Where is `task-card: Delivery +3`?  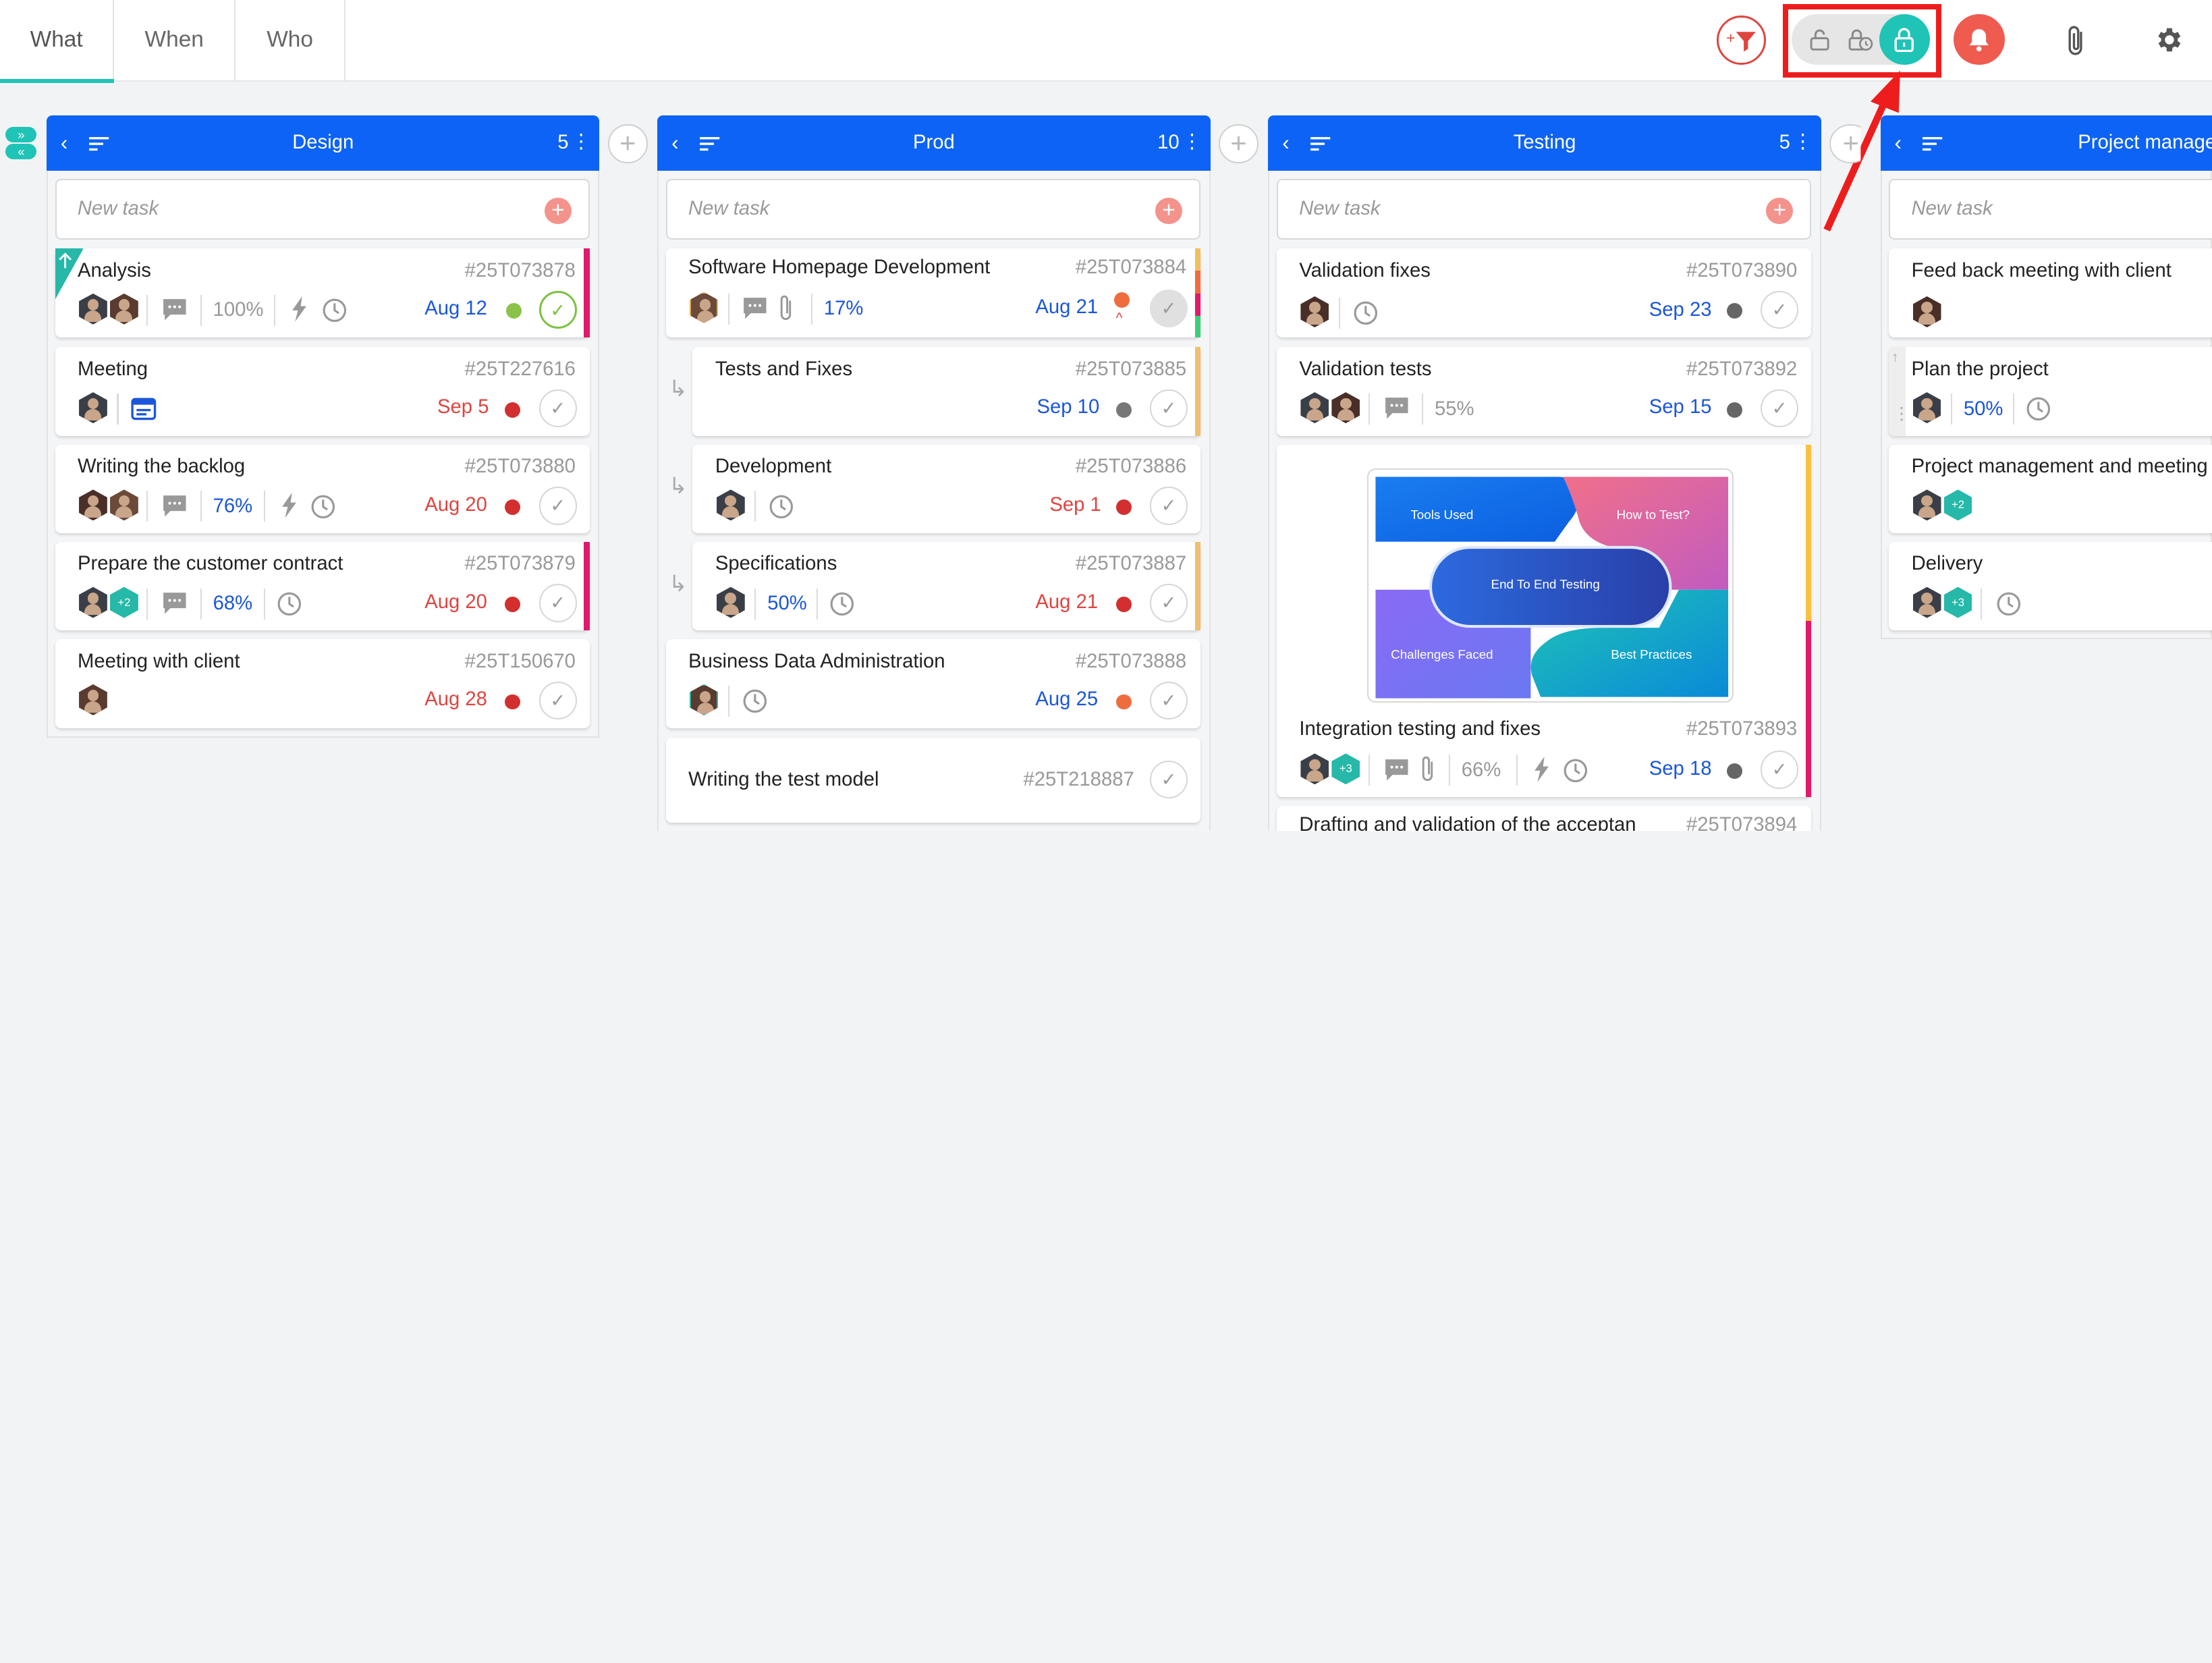 task-card: Delivery +3 is located at coordinates (2050, 586).